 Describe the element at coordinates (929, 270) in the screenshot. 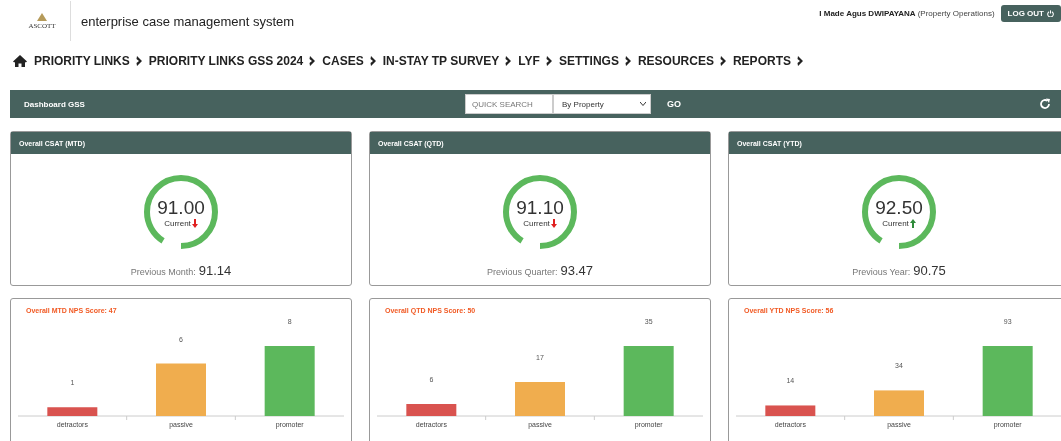

I see `previous-value: 90.75` at that location.